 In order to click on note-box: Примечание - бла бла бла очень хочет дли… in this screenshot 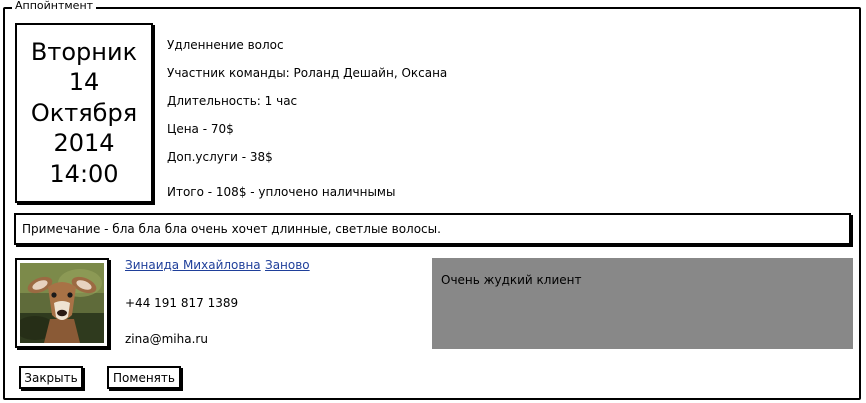, I will do `click(432, 229)`.